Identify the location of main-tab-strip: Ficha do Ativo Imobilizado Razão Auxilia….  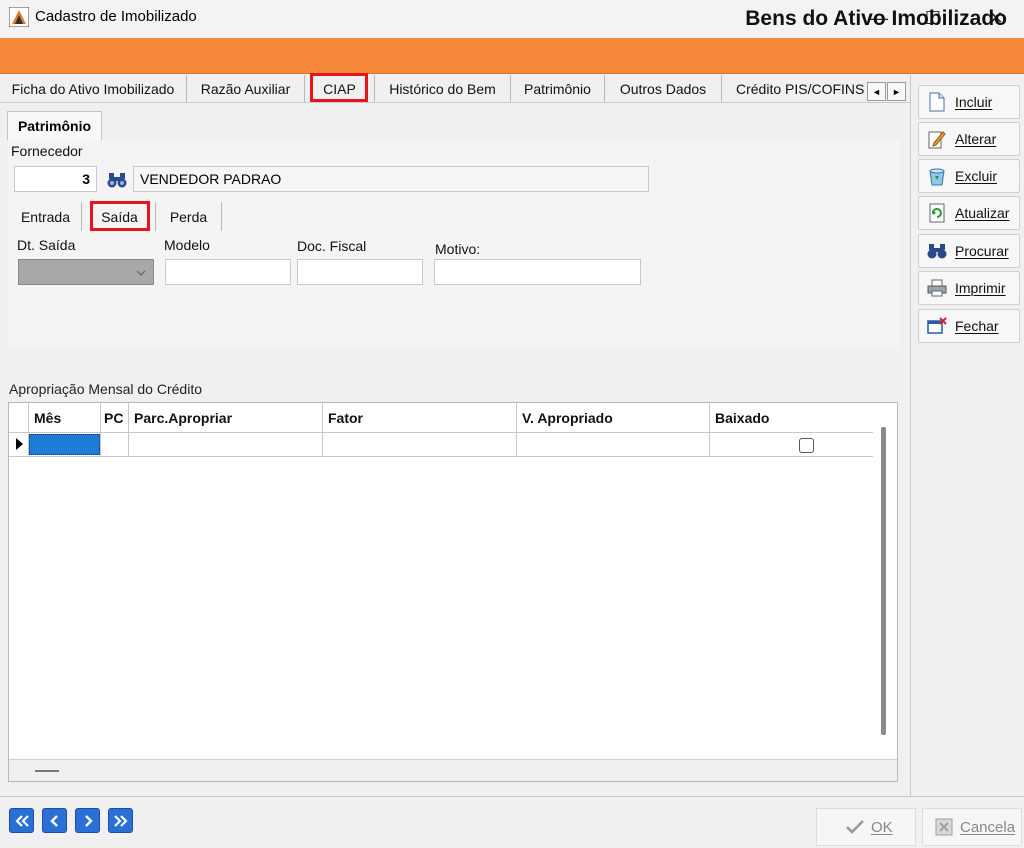
(455, 89).